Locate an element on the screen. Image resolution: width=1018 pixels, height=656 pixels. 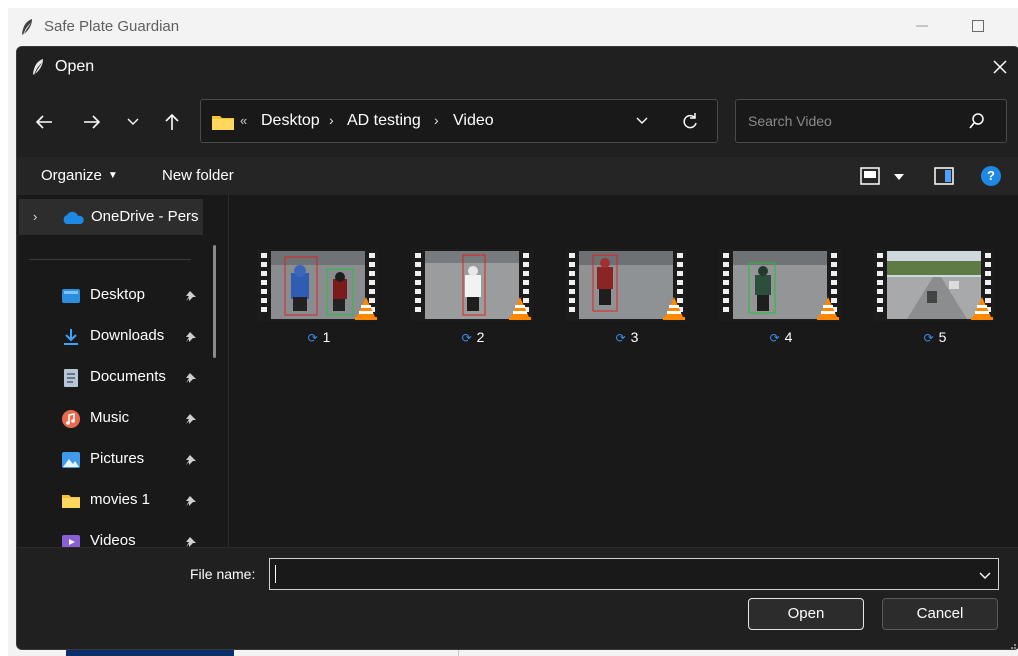
recent-locations-chevron-icon is located at coordinates (133, 122).